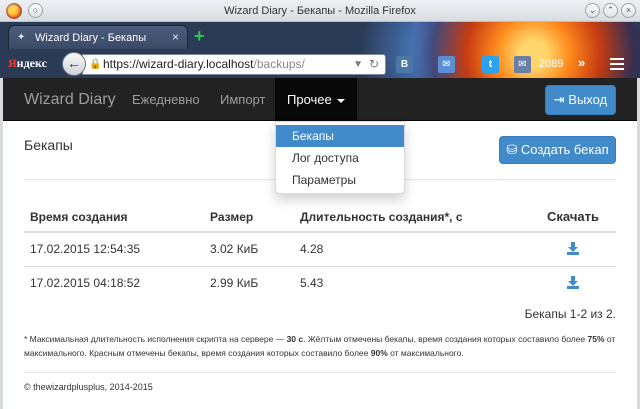 Image resolution: width=640 pixels, height=409 pixels. What do you see at coordinates (404, 64) in the screenshot?
I see `vk-icon: B` at bounding box center [404, 64].